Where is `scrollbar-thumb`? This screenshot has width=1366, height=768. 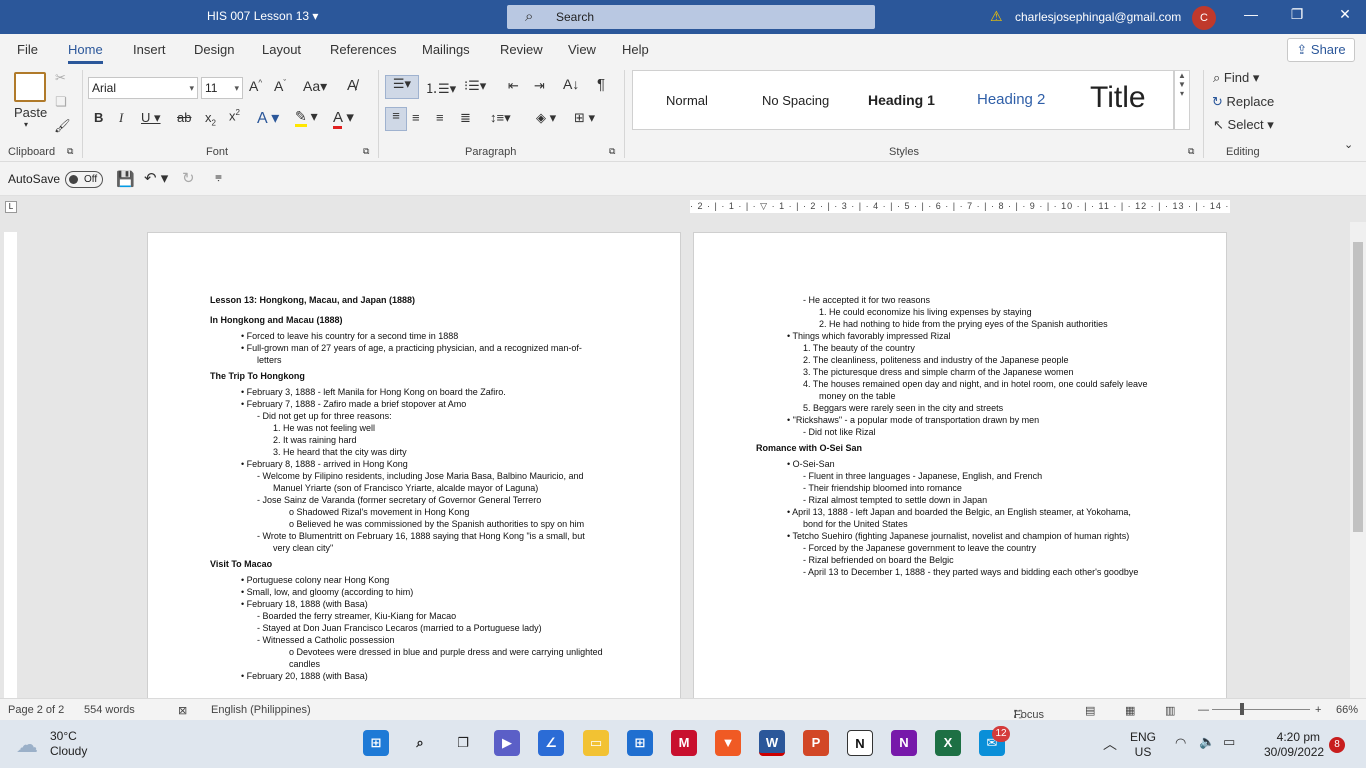
scrollbar-thumb is located at coordinates (1358, 387).